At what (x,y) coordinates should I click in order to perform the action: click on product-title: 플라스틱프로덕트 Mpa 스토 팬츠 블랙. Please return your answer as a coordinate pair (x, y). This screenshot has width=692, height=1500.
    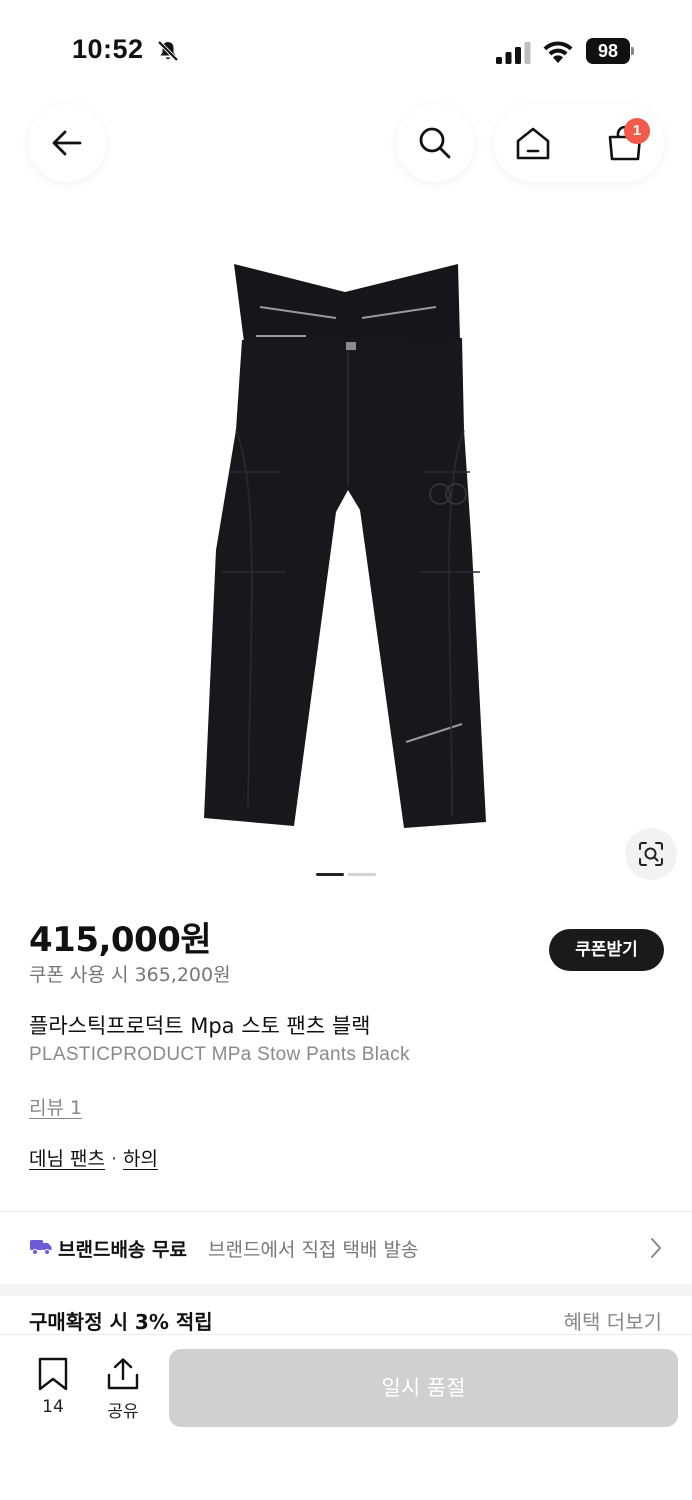
    Looking at the image, I should click on (200, 1026).